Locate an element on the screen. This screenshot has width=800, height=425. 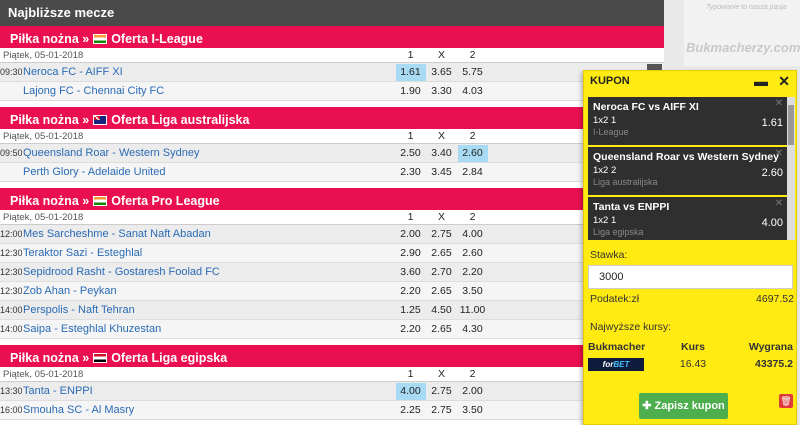
odds-button: 2.90 is located at coordinates (411, 253).